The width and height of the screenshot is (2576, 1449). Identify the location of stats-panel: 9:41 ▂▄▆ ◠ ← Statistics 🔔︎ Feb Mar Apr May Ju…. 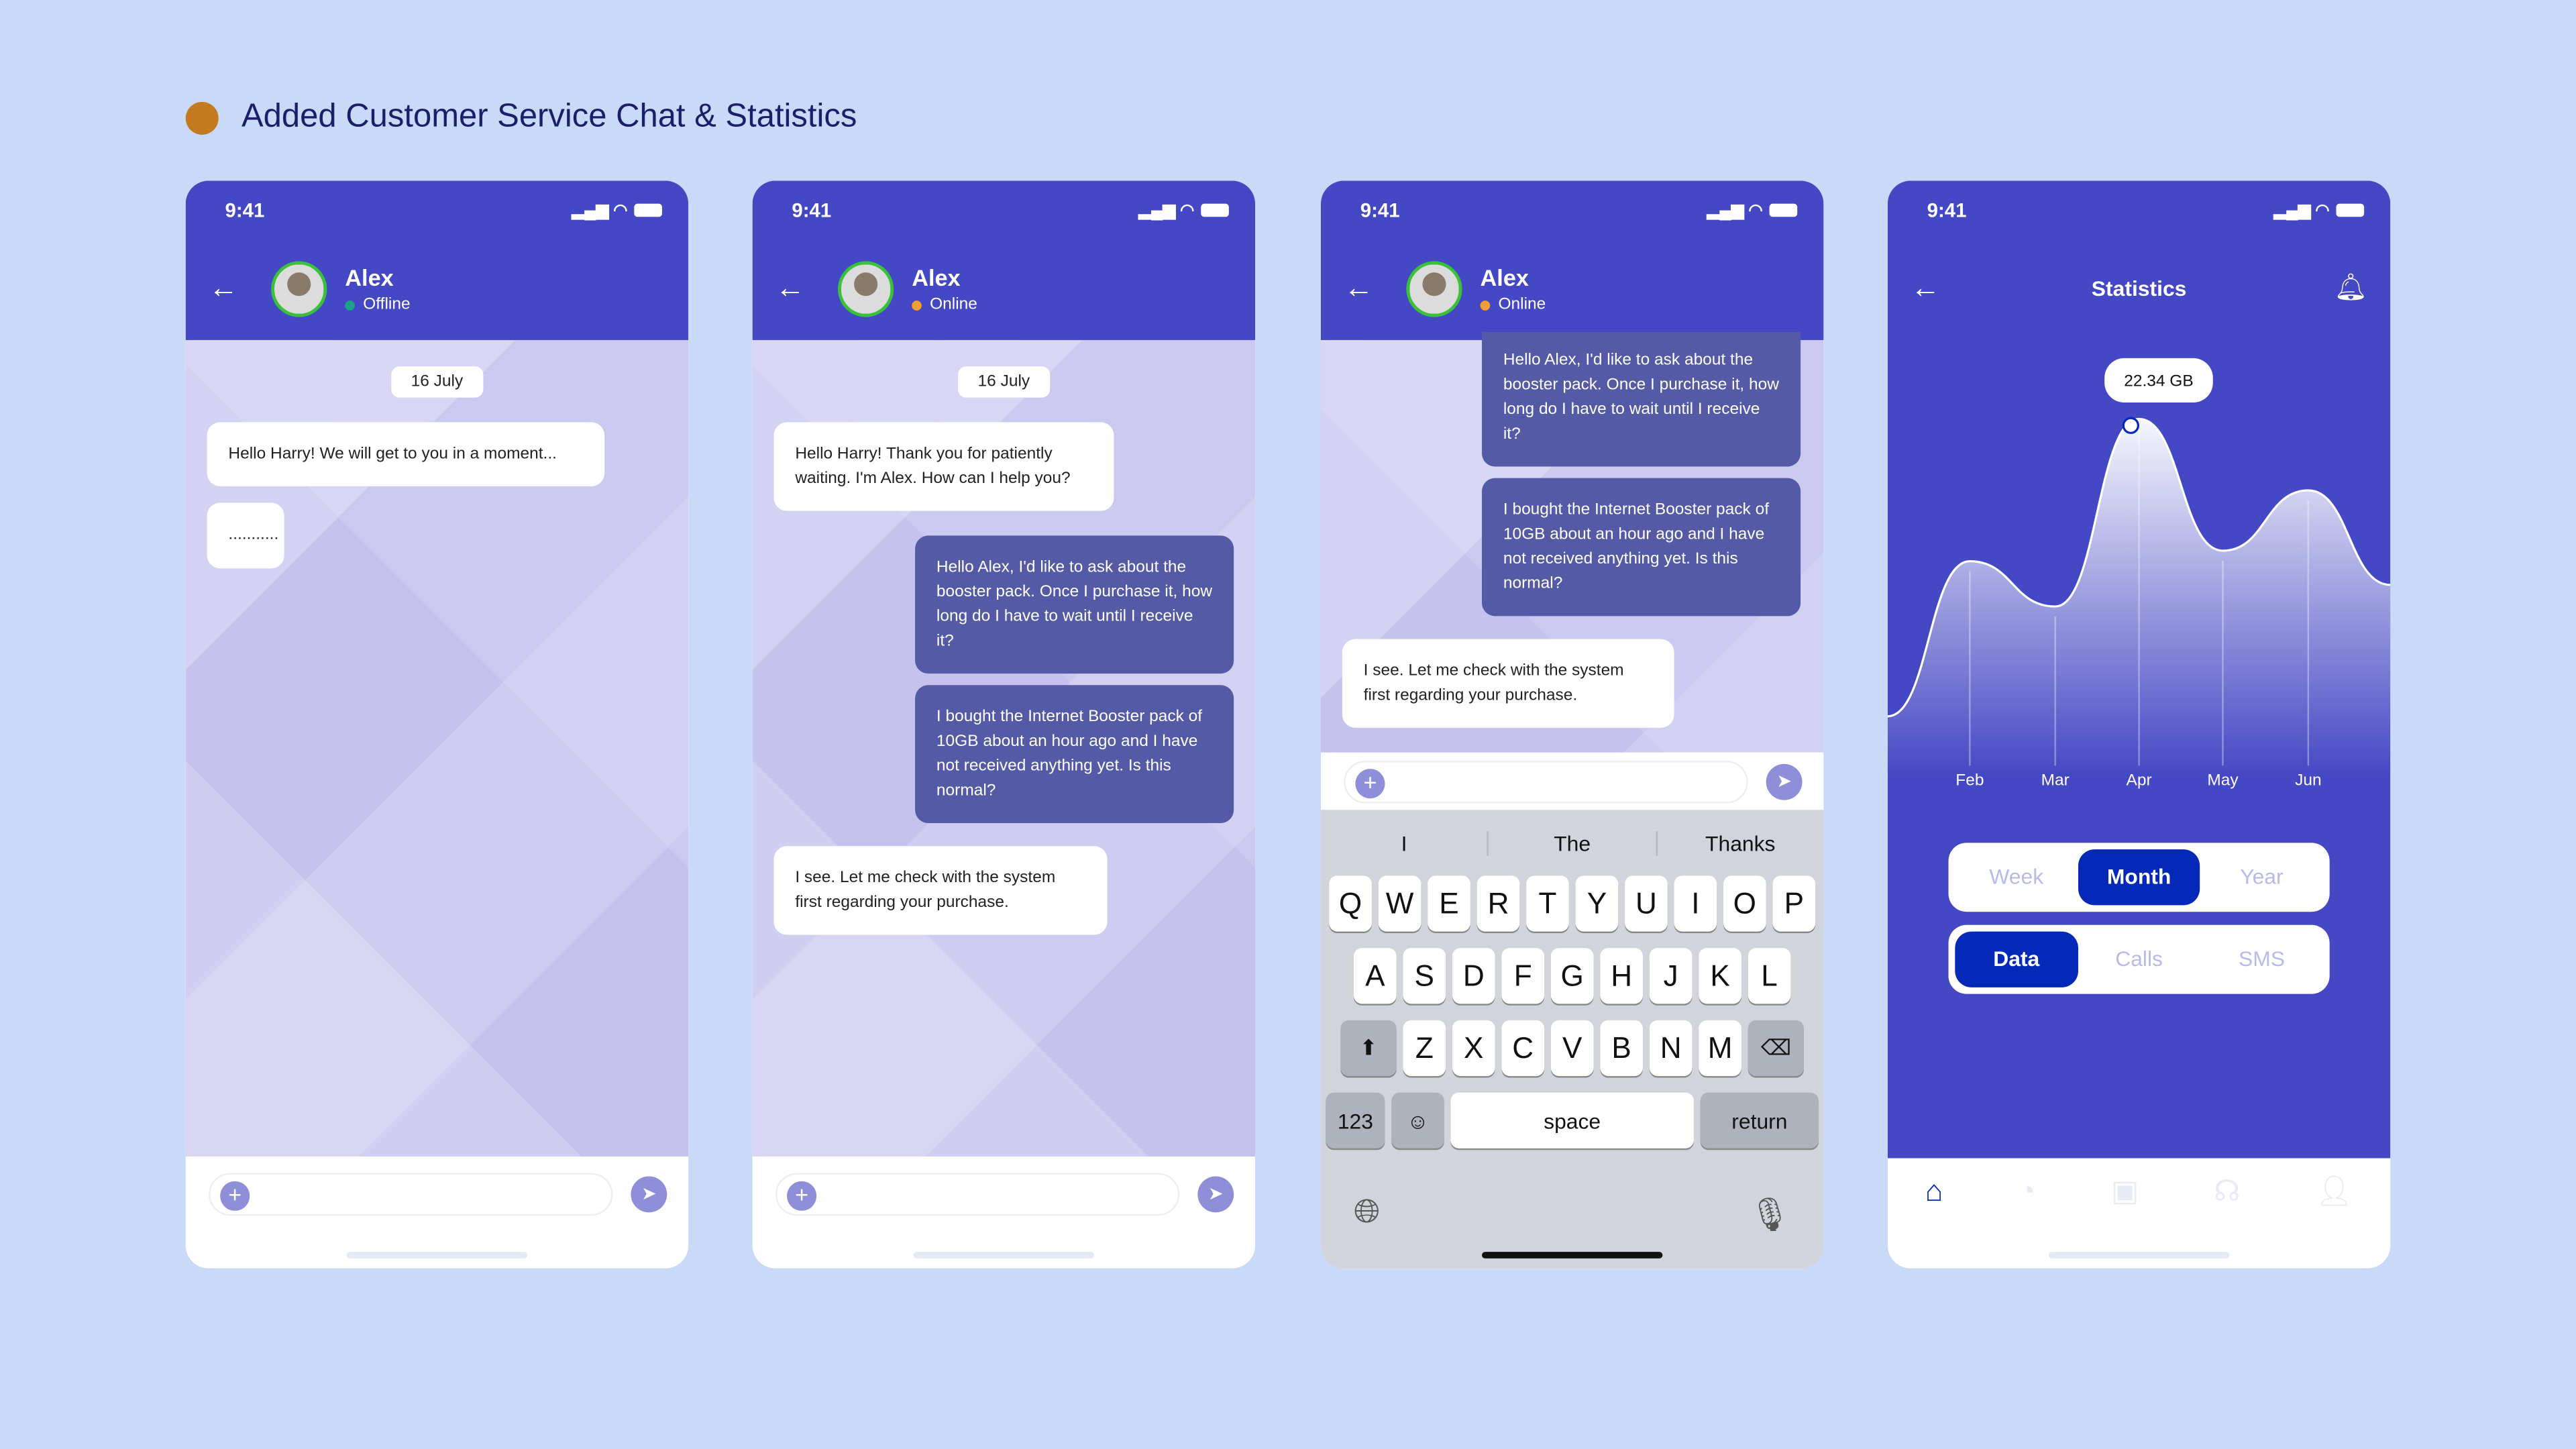
(2139, 669).